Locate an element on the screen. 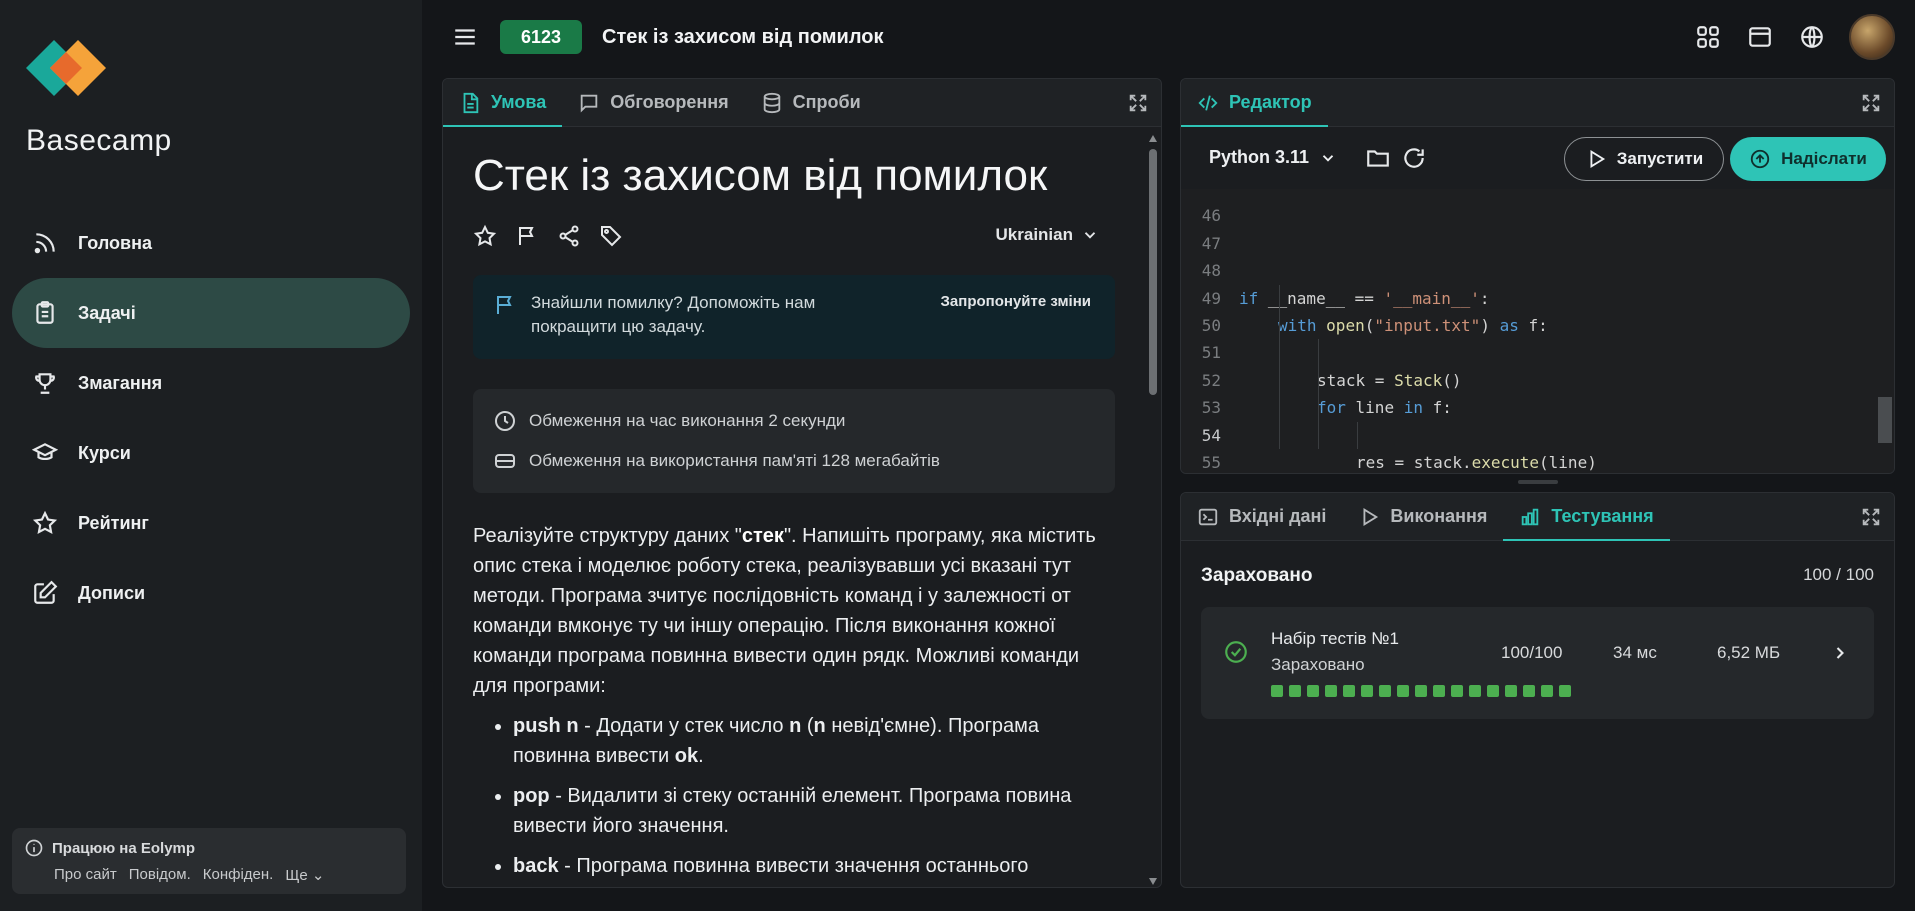  nav-item-rating: Рейтинг is located at coordinates (211, 523).